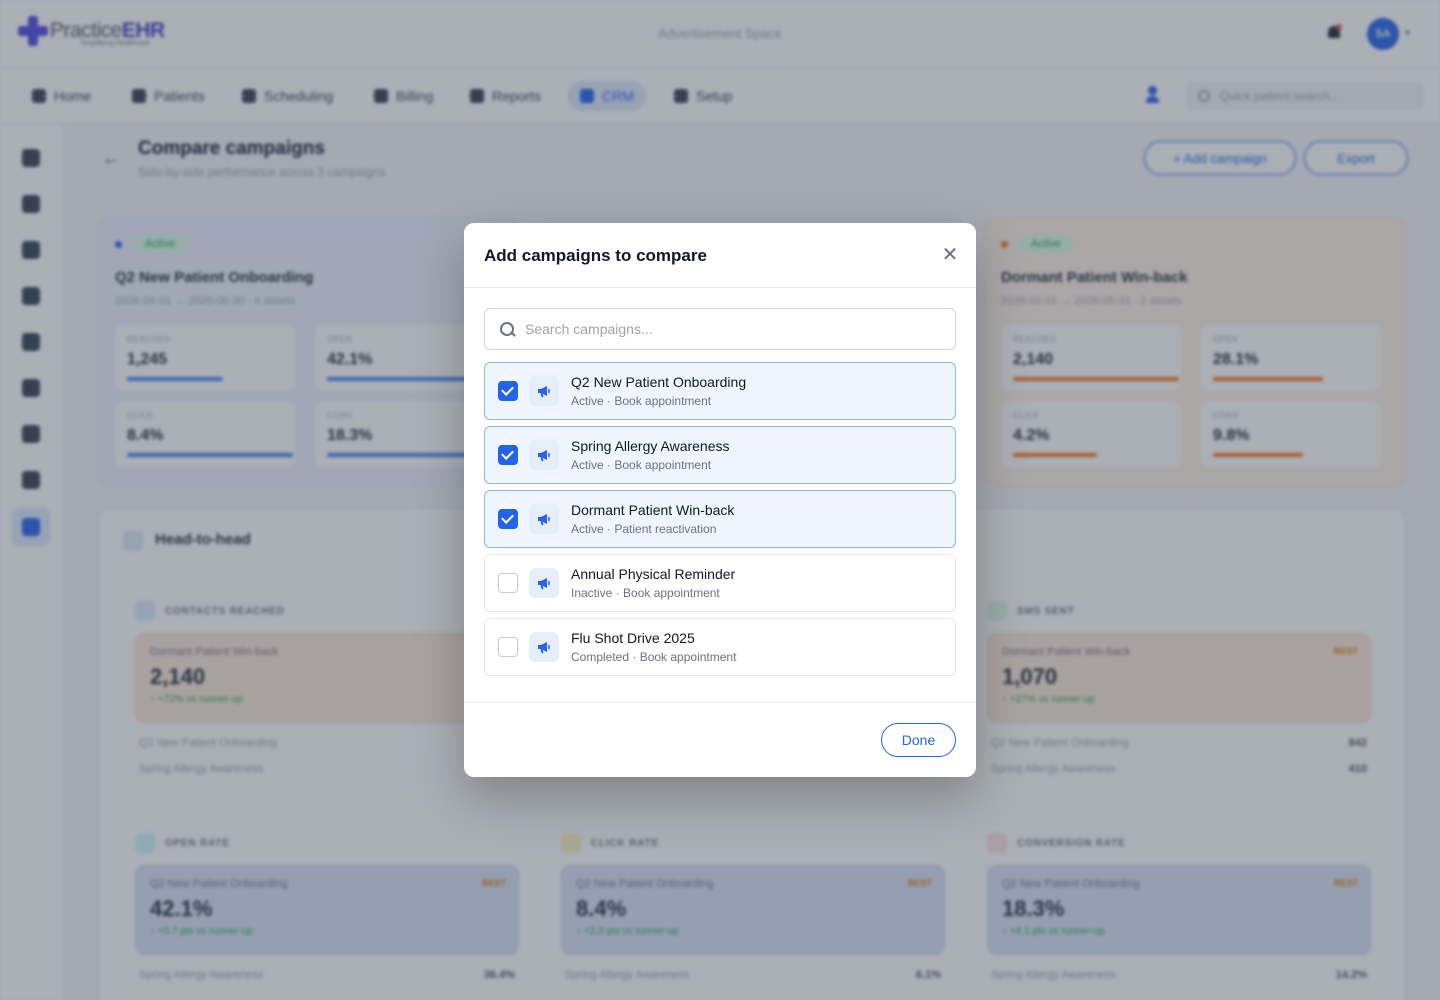 The image size is (1440, 1000). What do you see at coordinates (720, 739) in the screenshot?
I see `modal-footer: Done` at bounding box center [720, 739].